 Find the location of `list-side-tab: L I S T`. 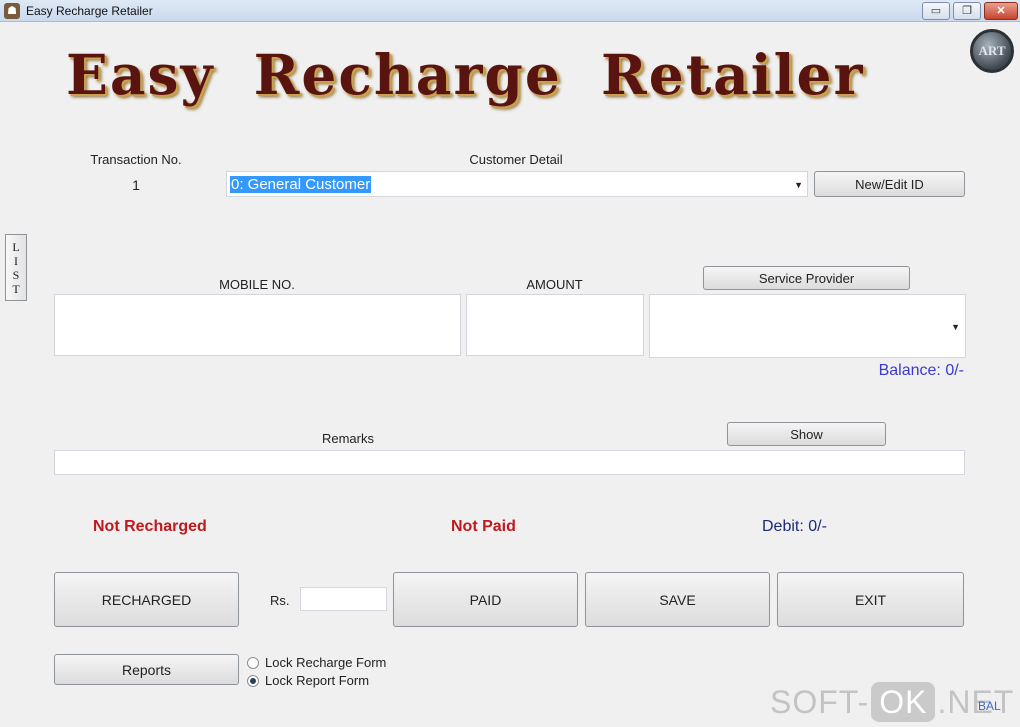

list-side-tab: L I S T is located at coordinates (16, 267).